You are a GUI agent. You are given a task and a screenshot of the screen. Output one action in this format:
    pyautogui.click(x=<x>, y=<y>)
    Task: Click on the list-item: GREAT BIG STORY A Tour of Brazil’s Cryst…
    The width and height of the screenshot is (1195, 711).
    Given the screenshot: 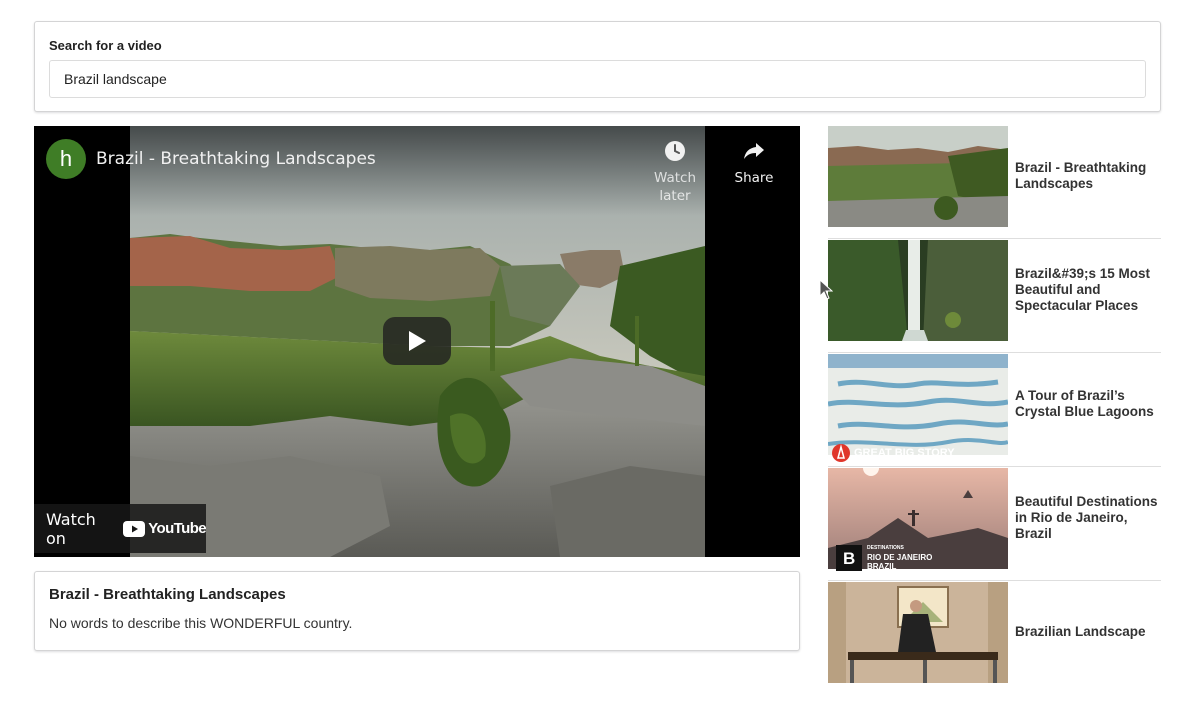 What is the action you would take?
    pyautogui.click(x=994, y=410)
    